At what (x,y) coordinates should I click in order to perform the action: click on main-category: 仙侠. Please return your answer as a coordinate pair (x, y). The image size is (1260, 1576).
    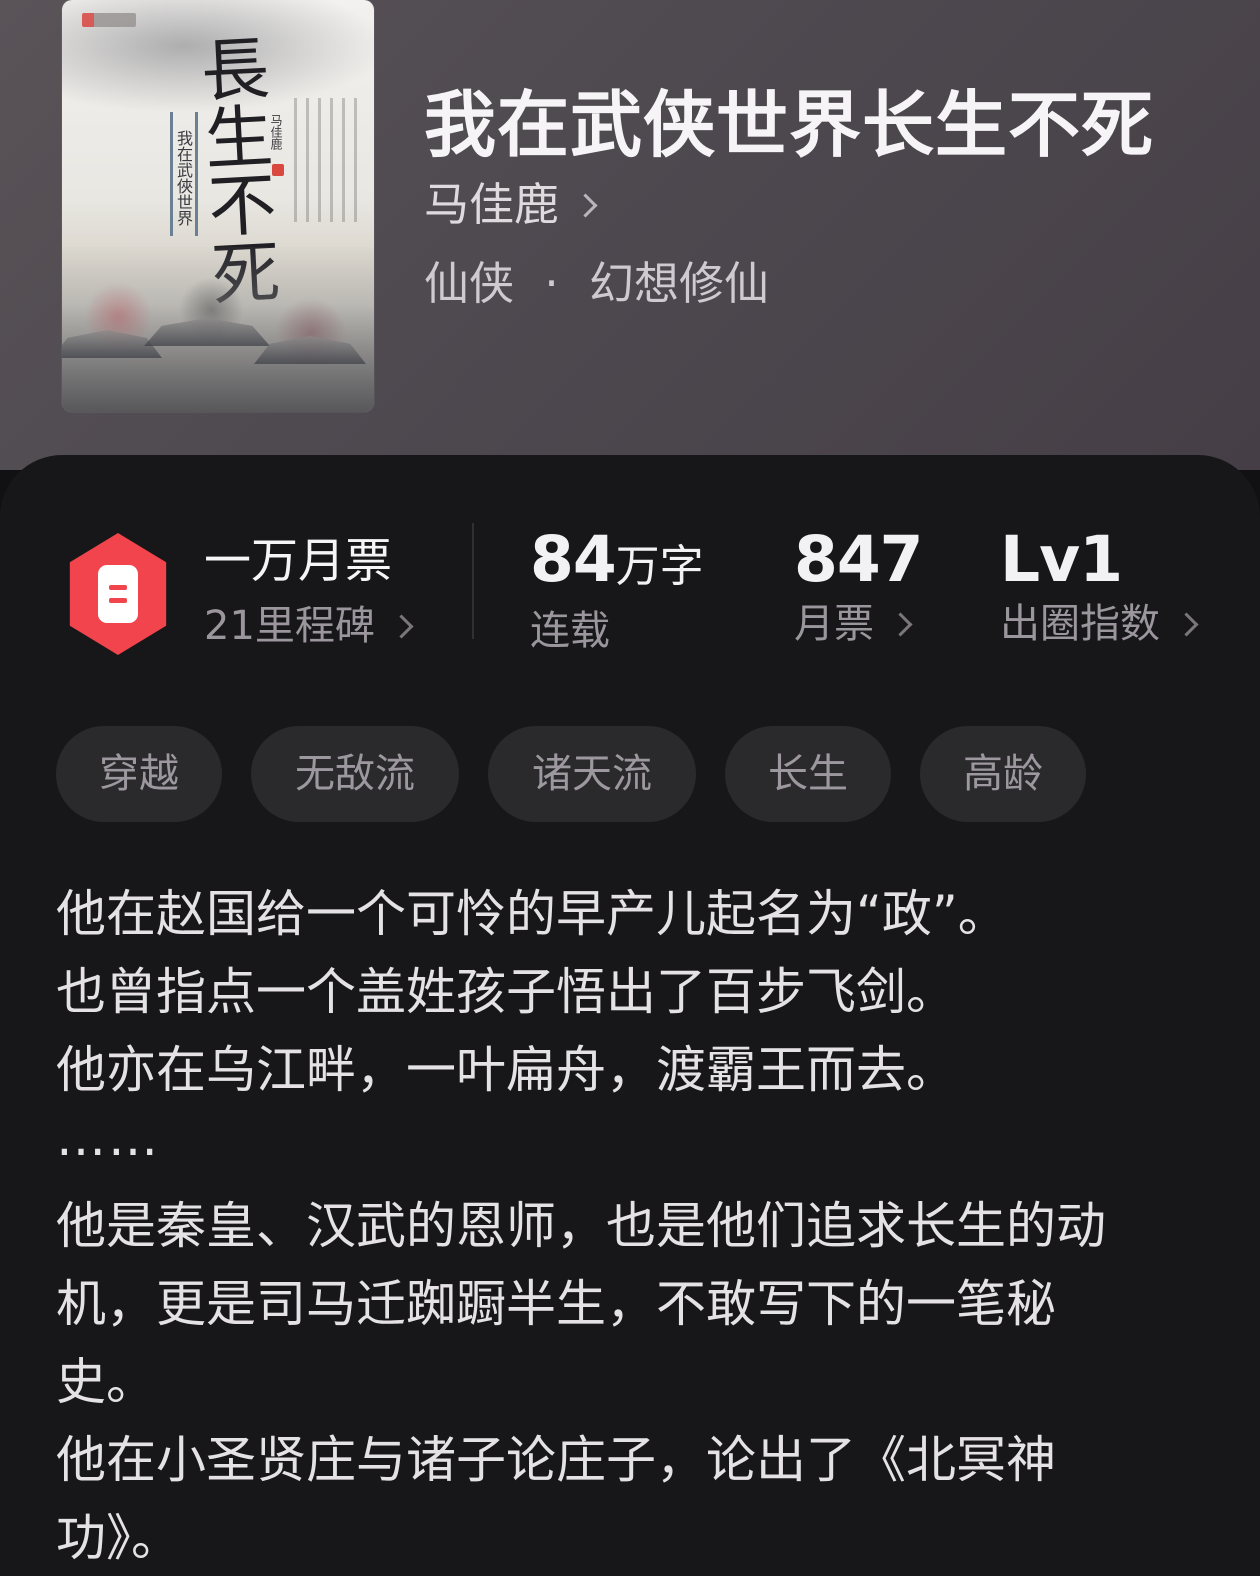
    Looking at the image, I should click on (469, 283).